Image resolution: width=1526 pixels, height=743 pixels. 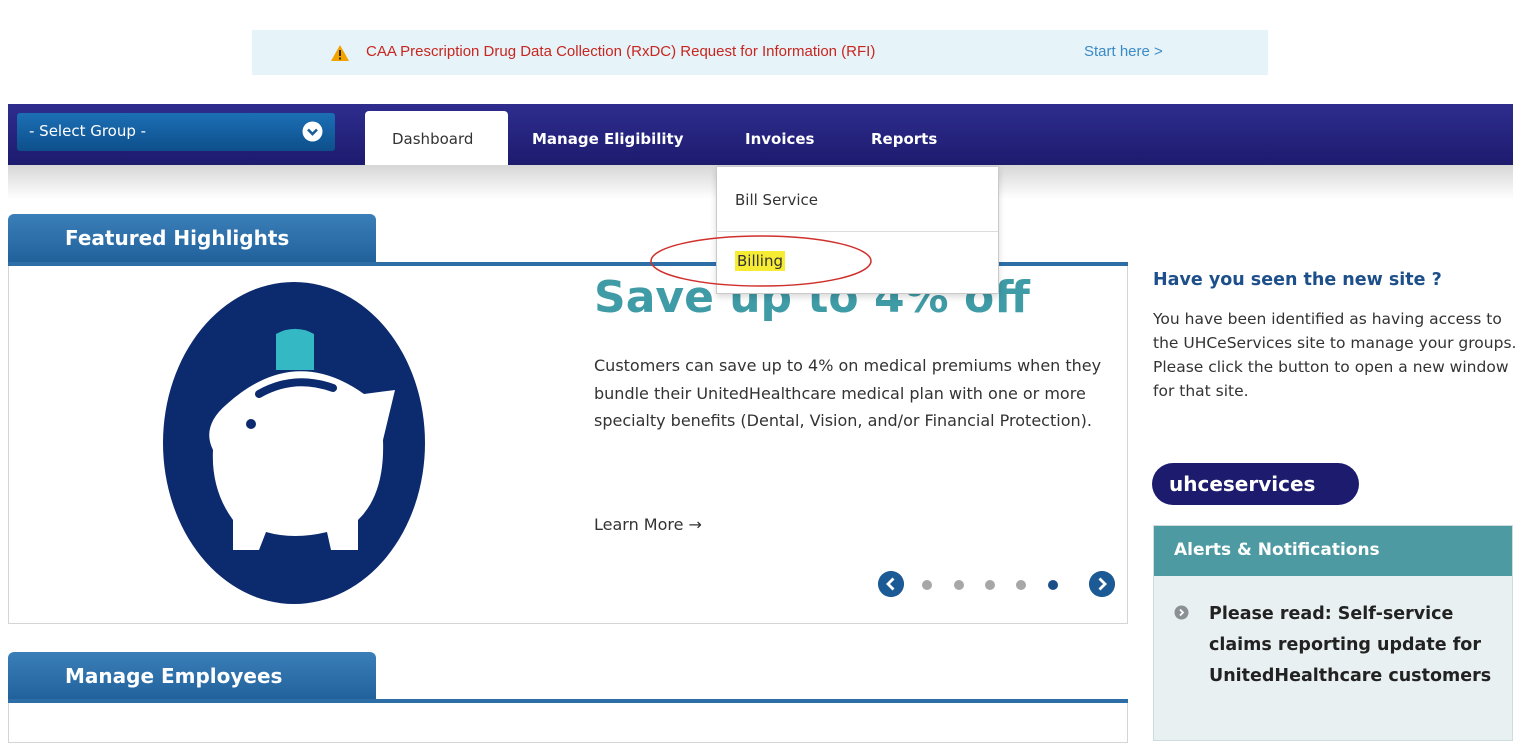 What do you see at coordinates (177, 238) in the screenshot?
I see `featured-highlights-title: Featured Highlights` at bounding box center [177, 238].